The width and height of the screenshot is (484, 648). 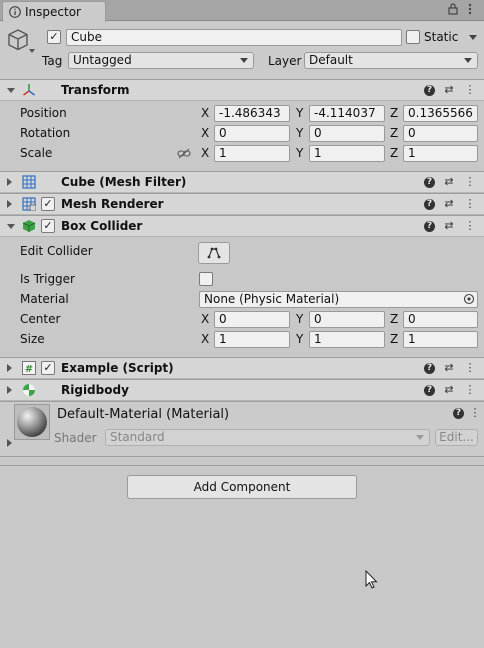 What do you see at coordinates (391, 60) in the screenshot?
I see `layer-dropdown: Default` at bounding box center [391, 60].